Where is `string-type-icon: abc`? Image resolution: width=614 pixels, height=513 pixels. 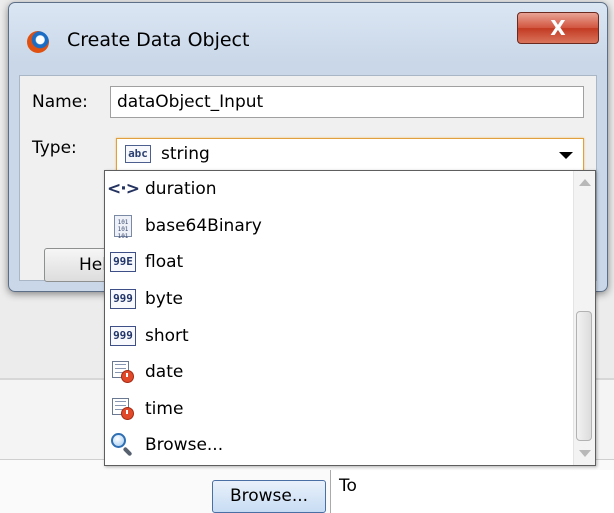 string-type-icon: abc is located at coordinates (138, 154).